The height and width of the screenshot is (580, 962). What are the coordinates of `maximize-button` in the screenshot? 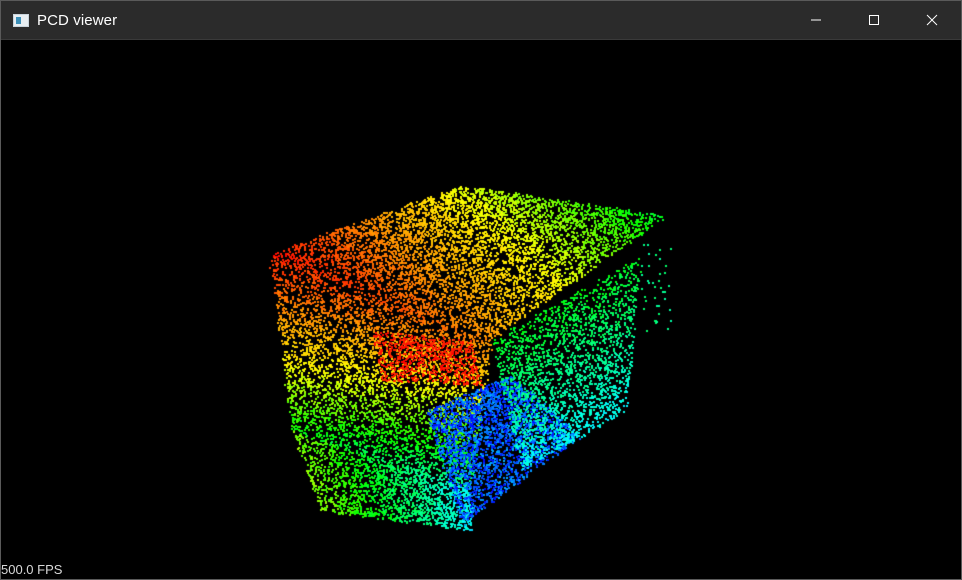 It's located at (874, 20).